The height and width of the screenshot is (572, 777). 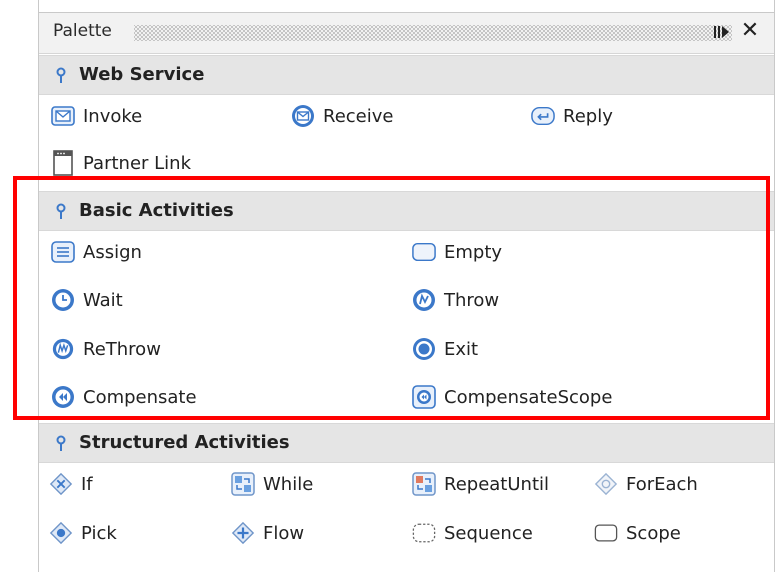 What do you see at coordinates (653, 533) in the screenshot?
I see `item-label: Scope` at bounding box center [653, 533].